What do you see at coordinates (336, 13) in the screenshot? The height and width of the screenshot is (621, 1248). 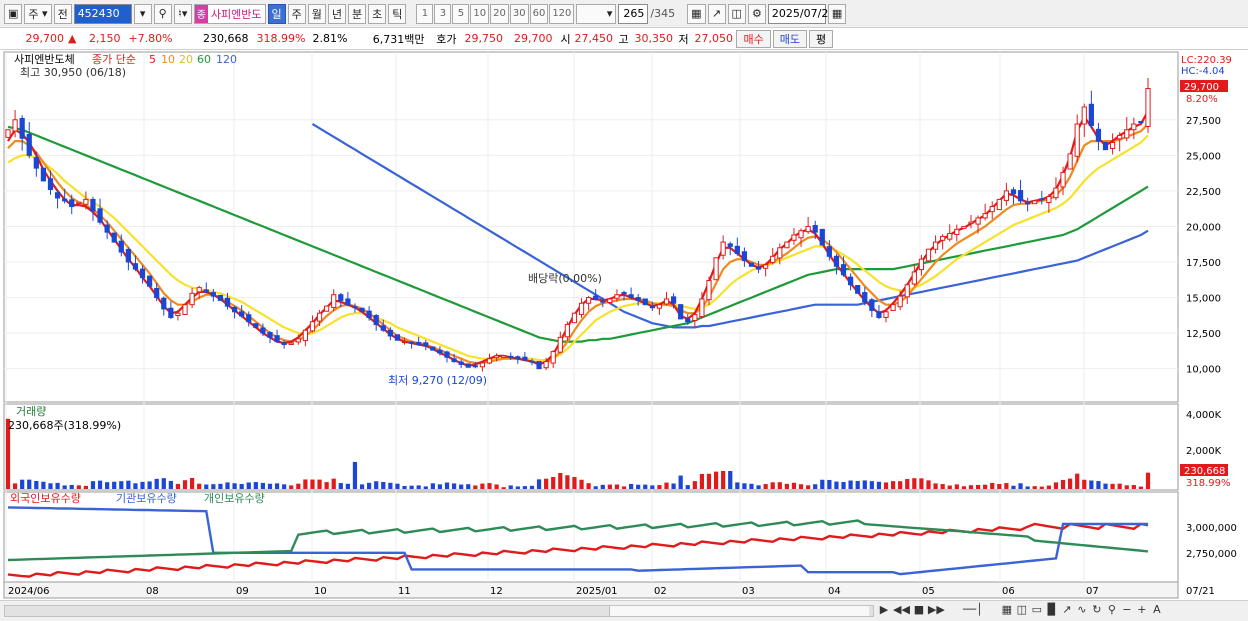 I see `period-tab-3: 년` at bounding box center [336, 13].